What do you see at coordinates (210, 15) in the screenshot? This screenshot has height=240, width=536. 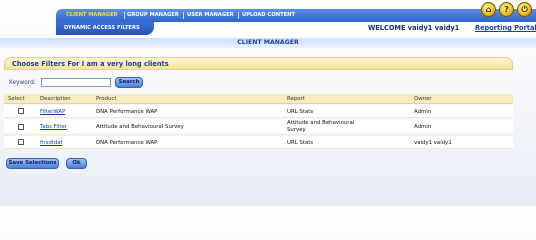 I see `nav-user-manager: USER MANAGER` at bounding box center [210, 15].